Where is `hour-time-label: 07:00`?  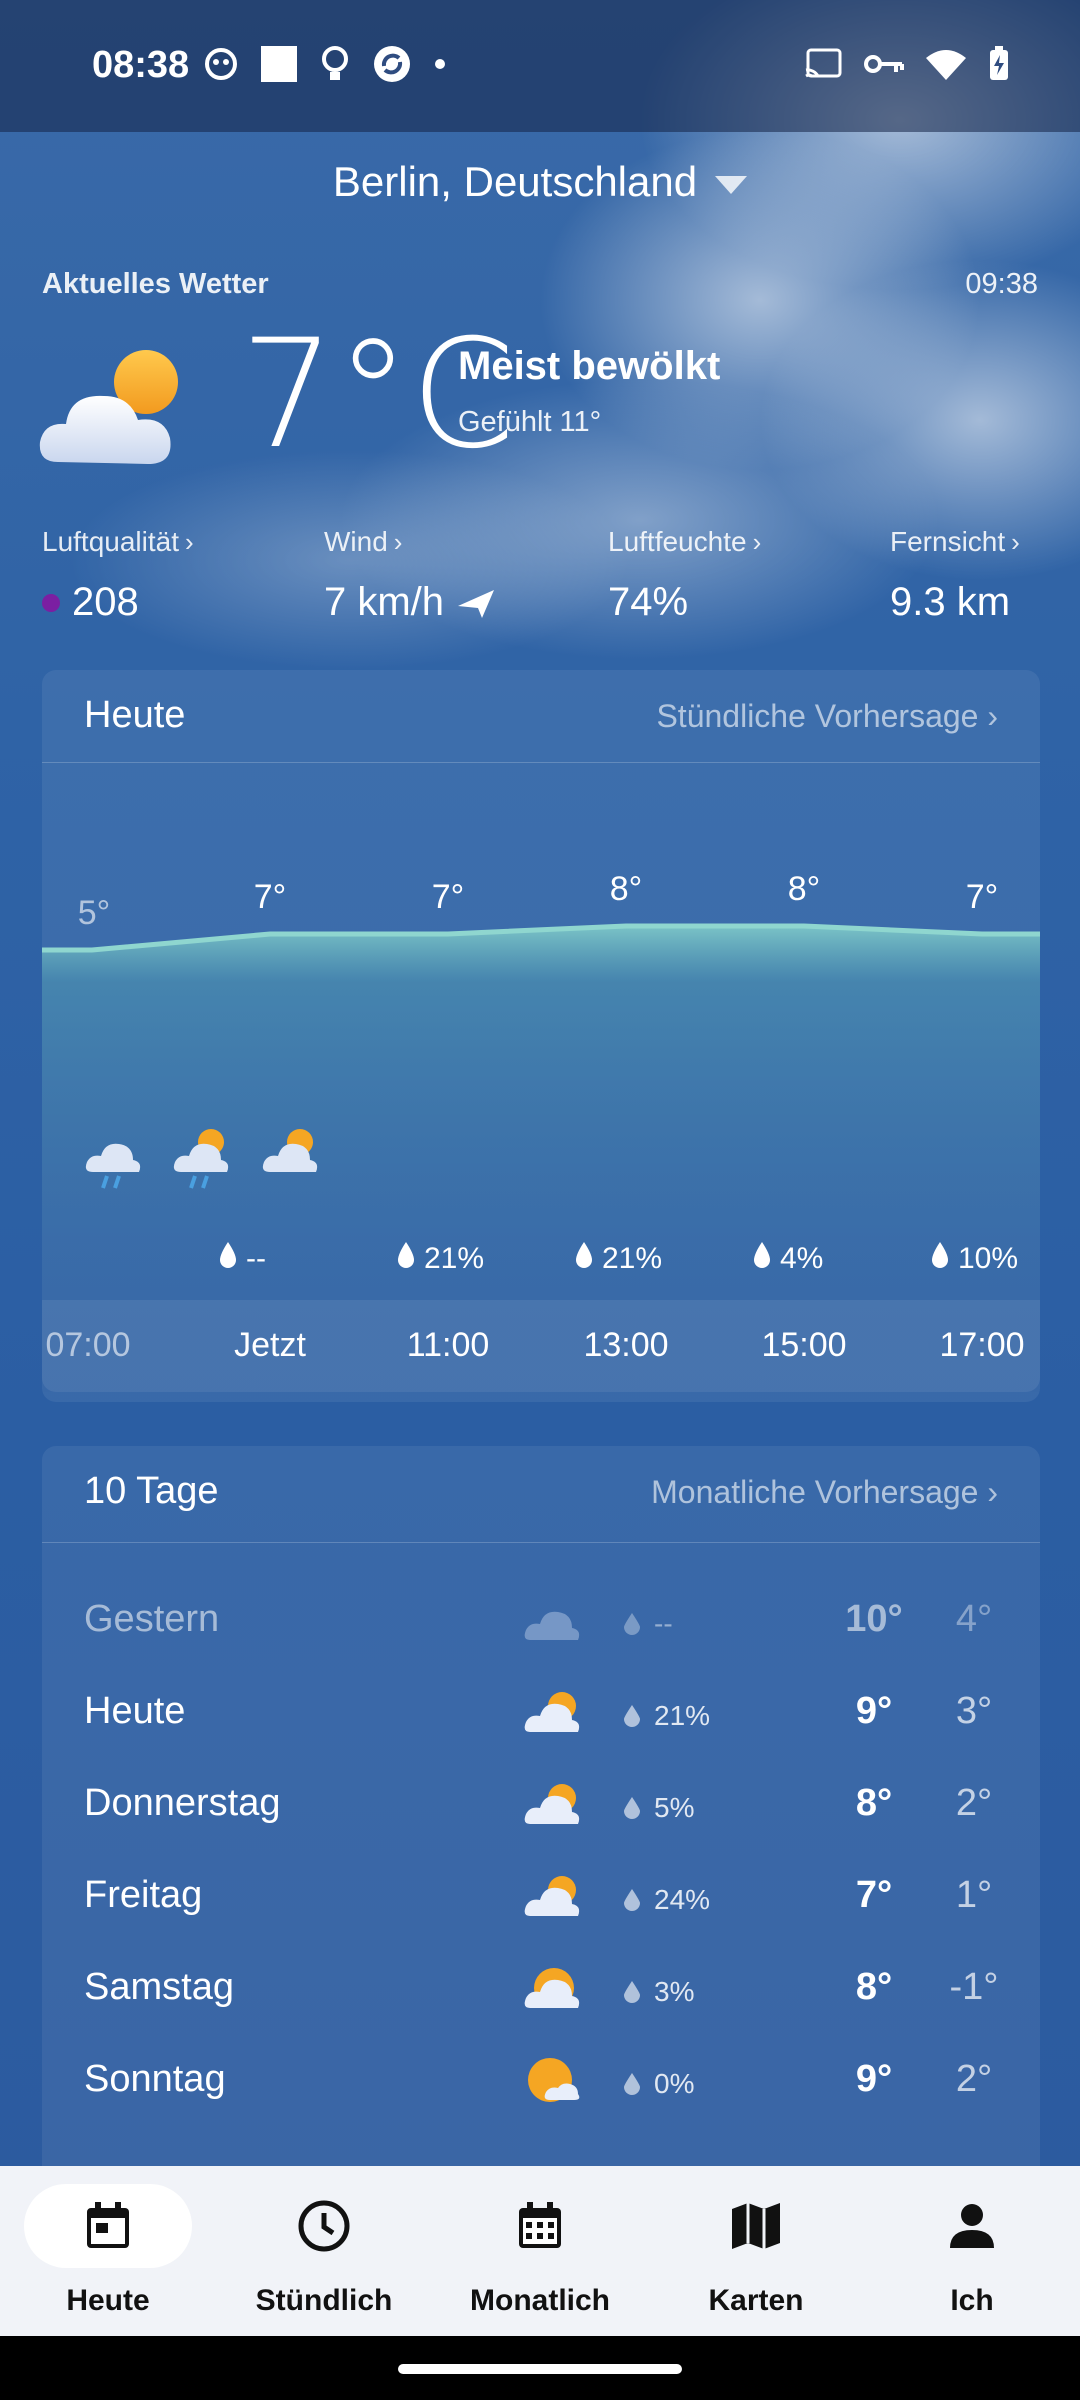
hour-time-label: 07:00 is located at coordinates (87, 1345).